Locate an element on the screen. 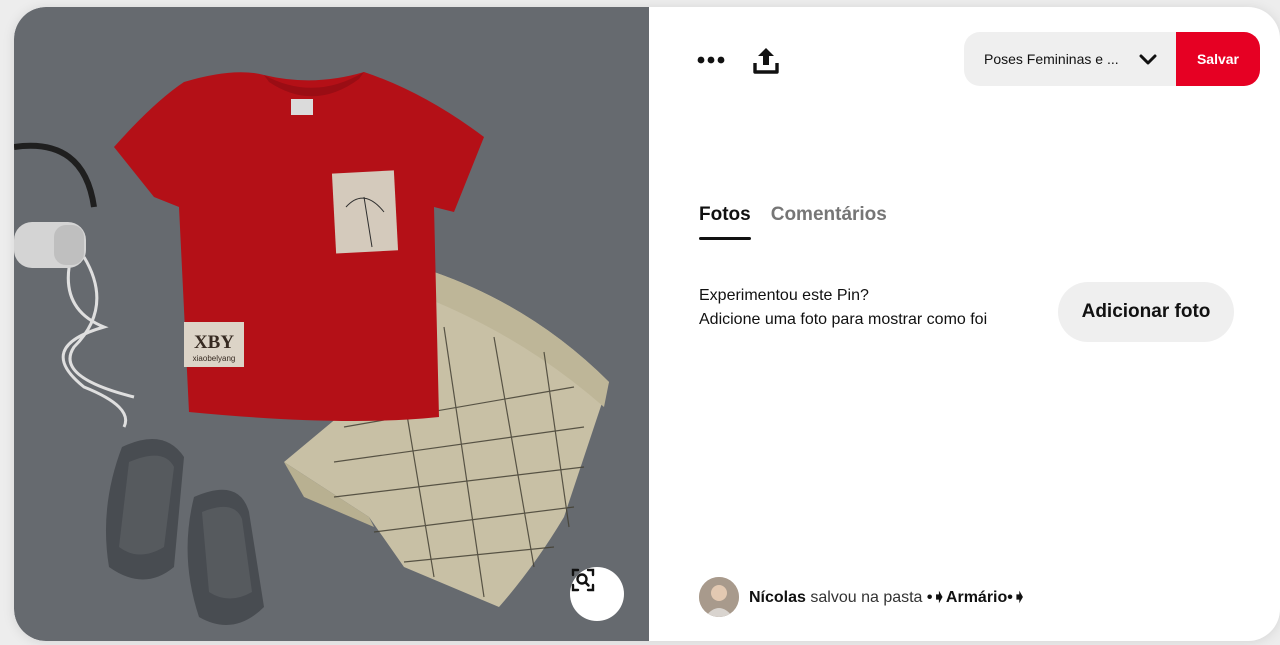 This screenshot has height=645, width=1280. ellipsis-icon is located at coordinates (711, 60).